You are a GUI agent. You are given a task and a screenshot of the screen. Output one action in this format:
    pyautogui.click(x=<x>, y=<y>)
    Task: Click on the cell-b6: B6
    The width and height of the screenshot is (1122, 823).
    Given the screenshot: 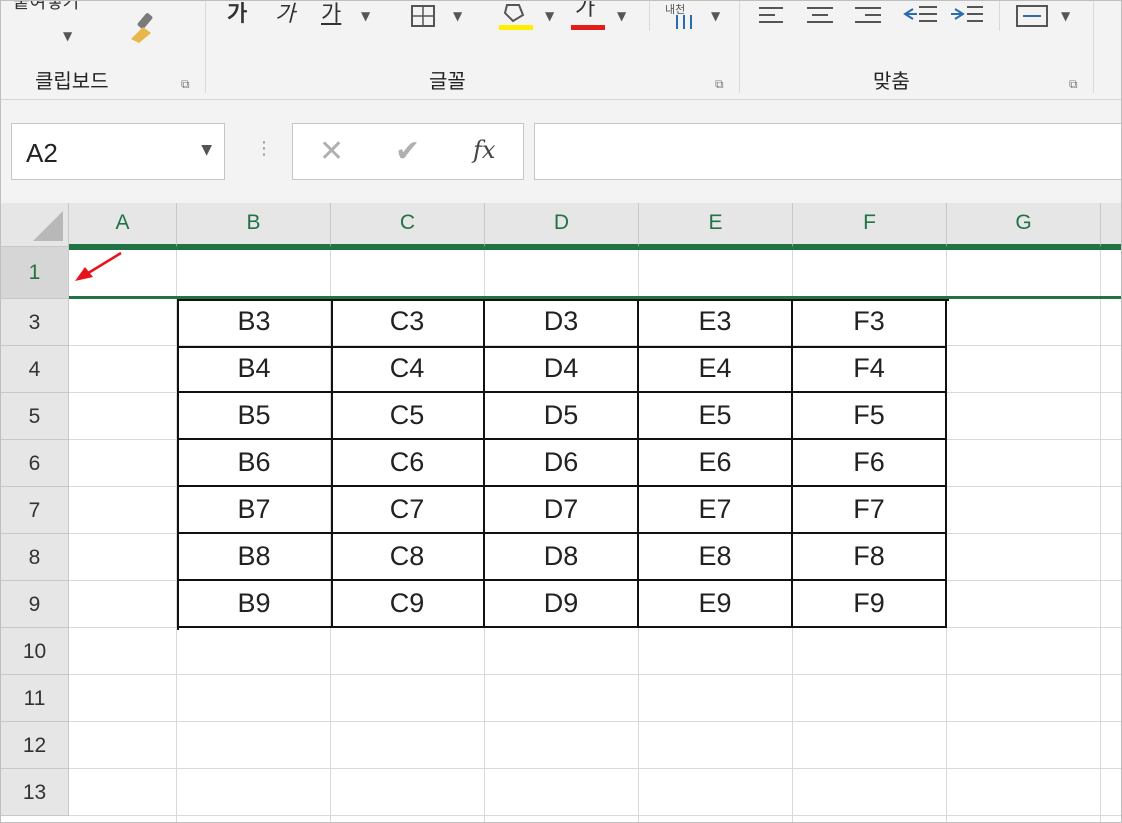 What is the action you would take?
    pyautogui.click(x=255, y=463)
    